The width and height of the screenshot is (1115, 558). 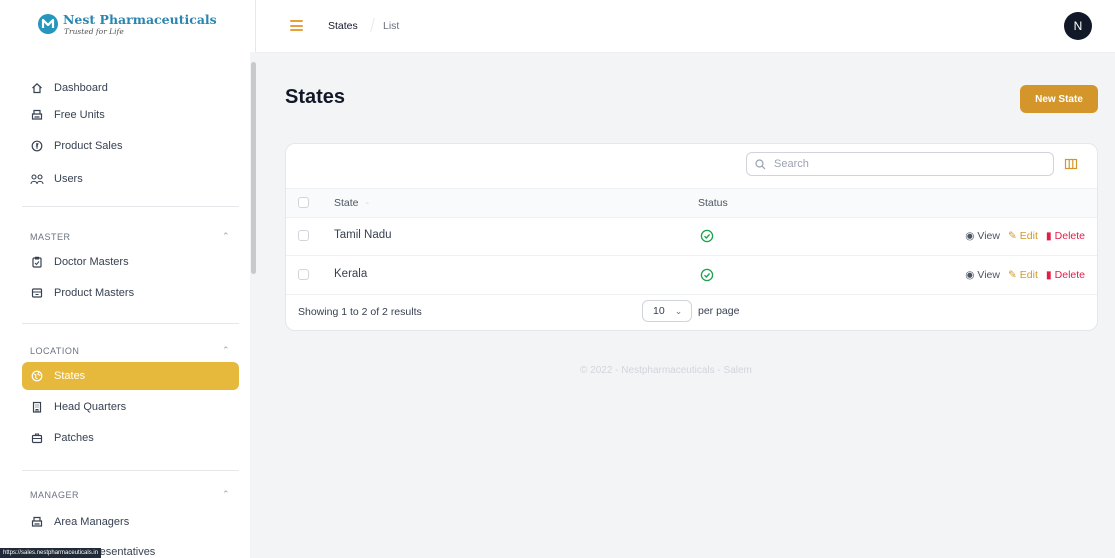 I want to click on new-state-button: New State, so click(x=1059, y=99).